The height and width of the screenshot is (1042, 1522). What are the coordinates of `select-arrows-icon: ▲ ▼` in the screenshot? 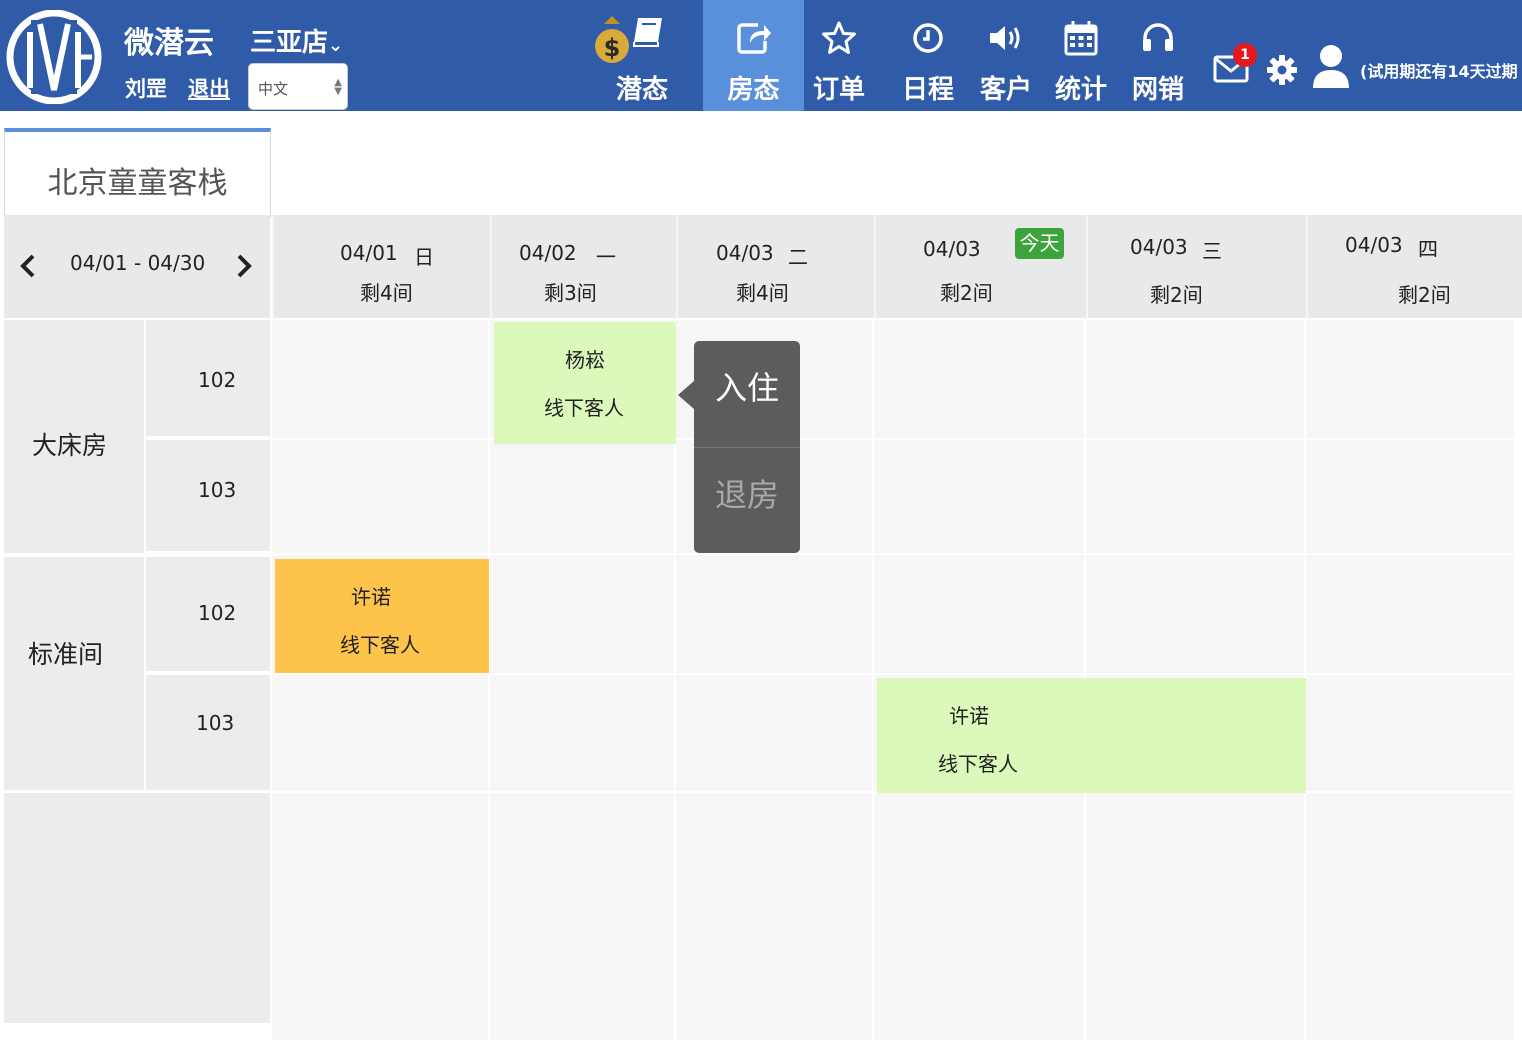 It's located at (338, 87).